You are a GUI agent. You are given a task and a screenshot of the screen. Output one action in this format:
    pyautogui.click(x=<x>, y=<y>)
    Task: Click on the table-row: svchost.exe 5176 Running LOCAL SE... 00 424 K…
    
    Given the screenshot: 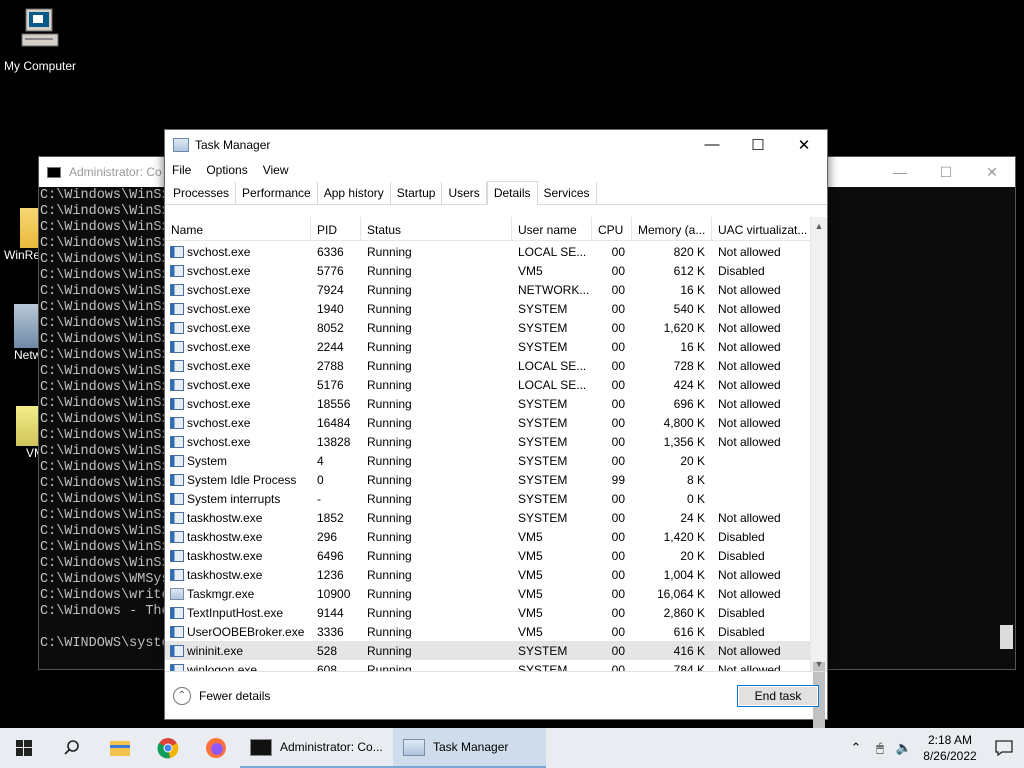 What is the action you would take?
    pyautogui.click(x=488, y=384)
    